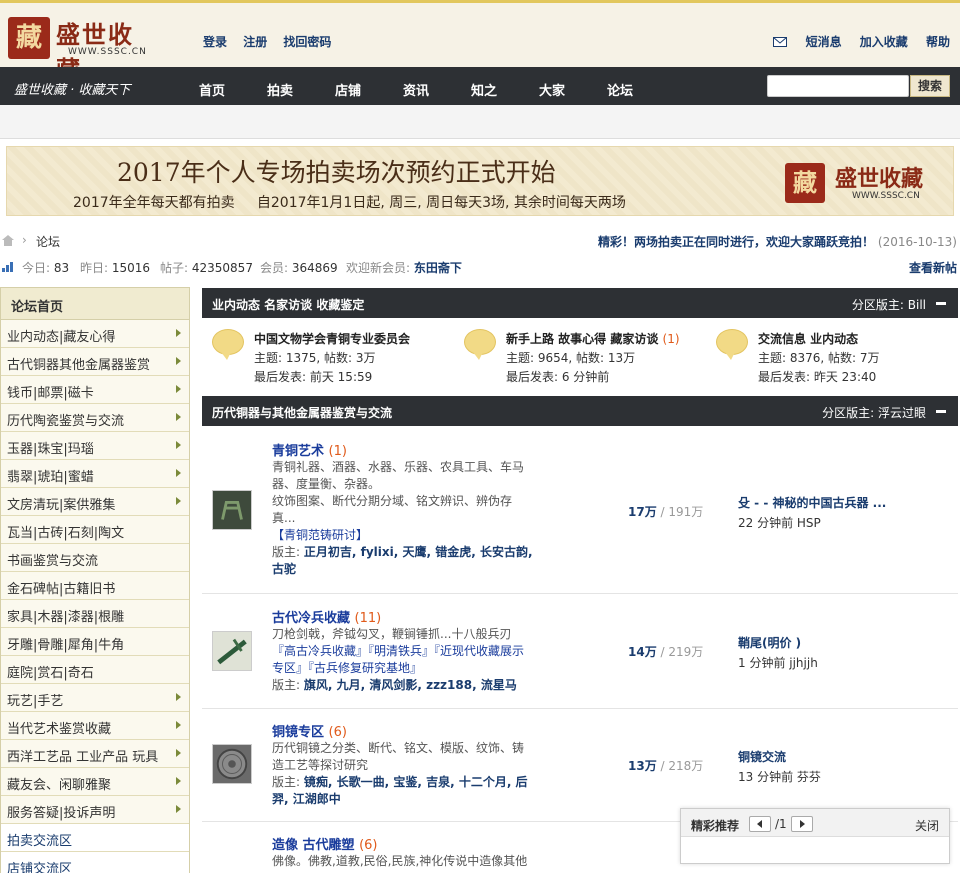 This screenshot has height=873, width=960. Describe the element at coordinates (280, 89) in the screenshot. I see `nav-auction: 拍卖` at that location.